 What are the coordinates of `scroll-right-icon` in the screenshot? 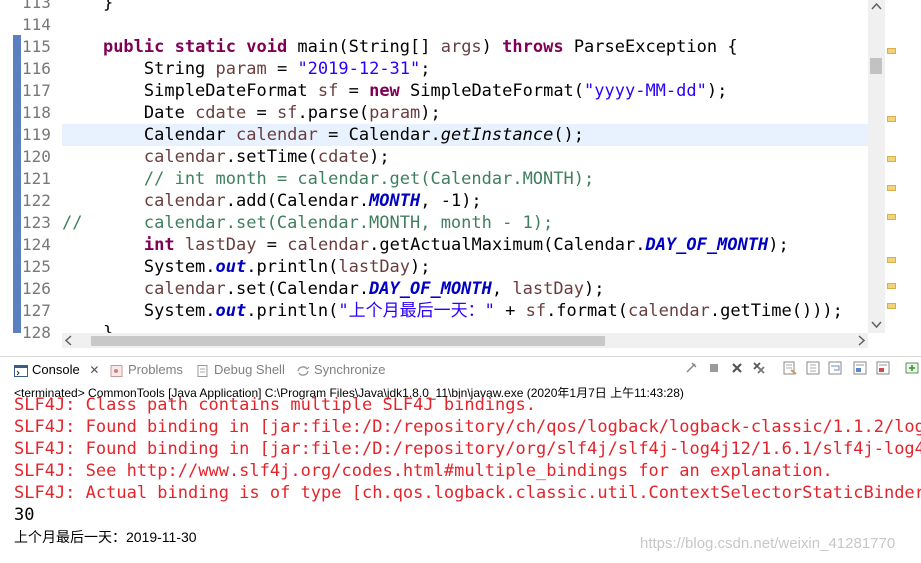 It's located at (861, 340).